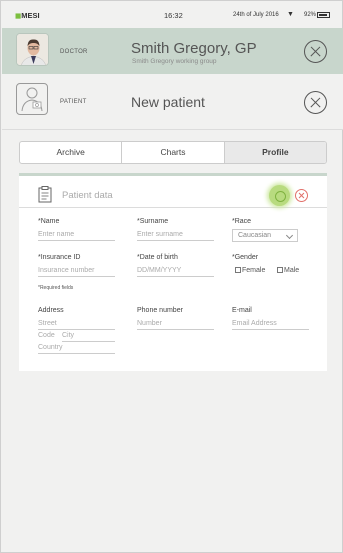 This screenshot has height=553, width=343. I want to click on name-input: Enter name, so click(76, 235).